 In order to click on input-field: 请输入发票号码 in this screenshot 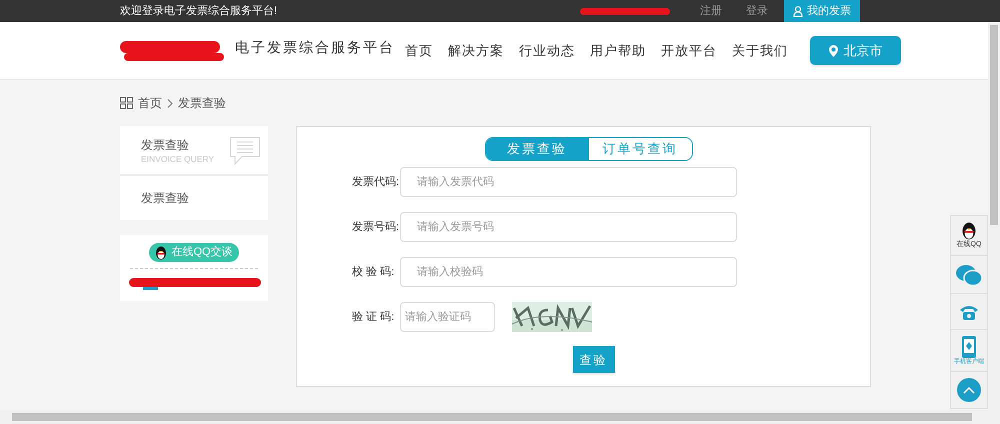, I will do `click(568, 227)`.